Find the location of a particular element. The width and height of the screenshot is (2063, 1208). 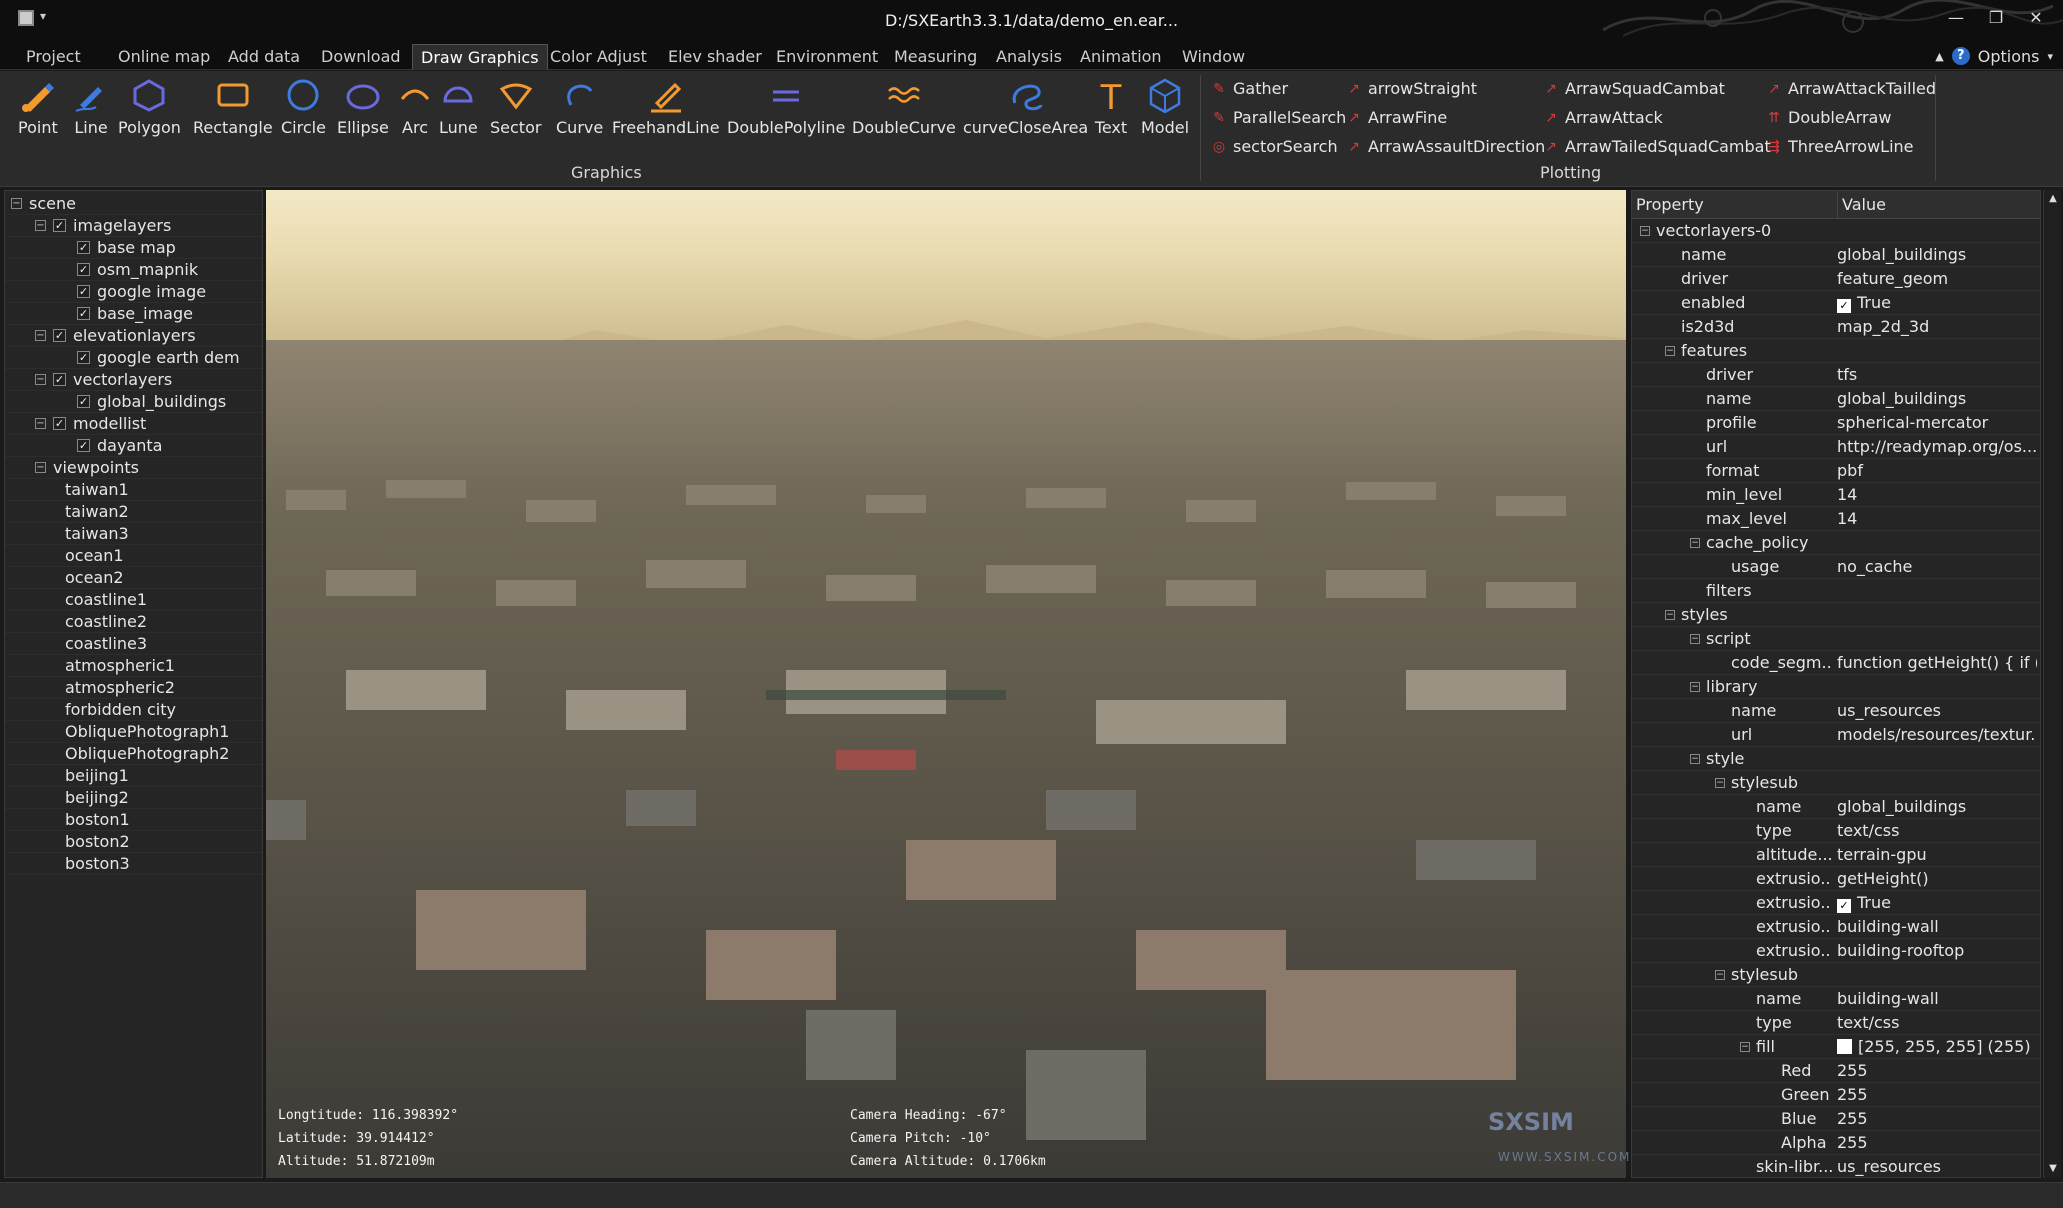

tree-item: − ✓ modellist is located at coordinates (133, 424).